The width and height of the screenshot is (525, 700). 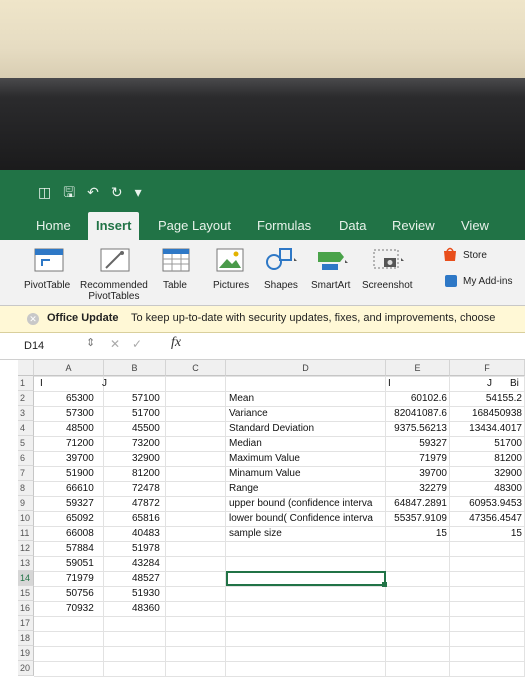 What do you see at coordinates (135, 413) in the screenshot?
I see `cell-b3: 51700` at bounding box center [135, 413].